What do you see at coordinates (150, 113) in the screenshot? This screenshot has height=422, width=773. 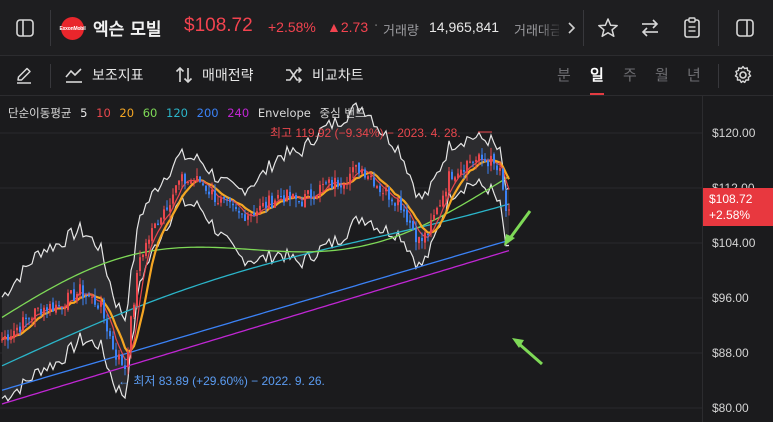 I see `ma-period-60: 60` at bounding box center [150, 113].